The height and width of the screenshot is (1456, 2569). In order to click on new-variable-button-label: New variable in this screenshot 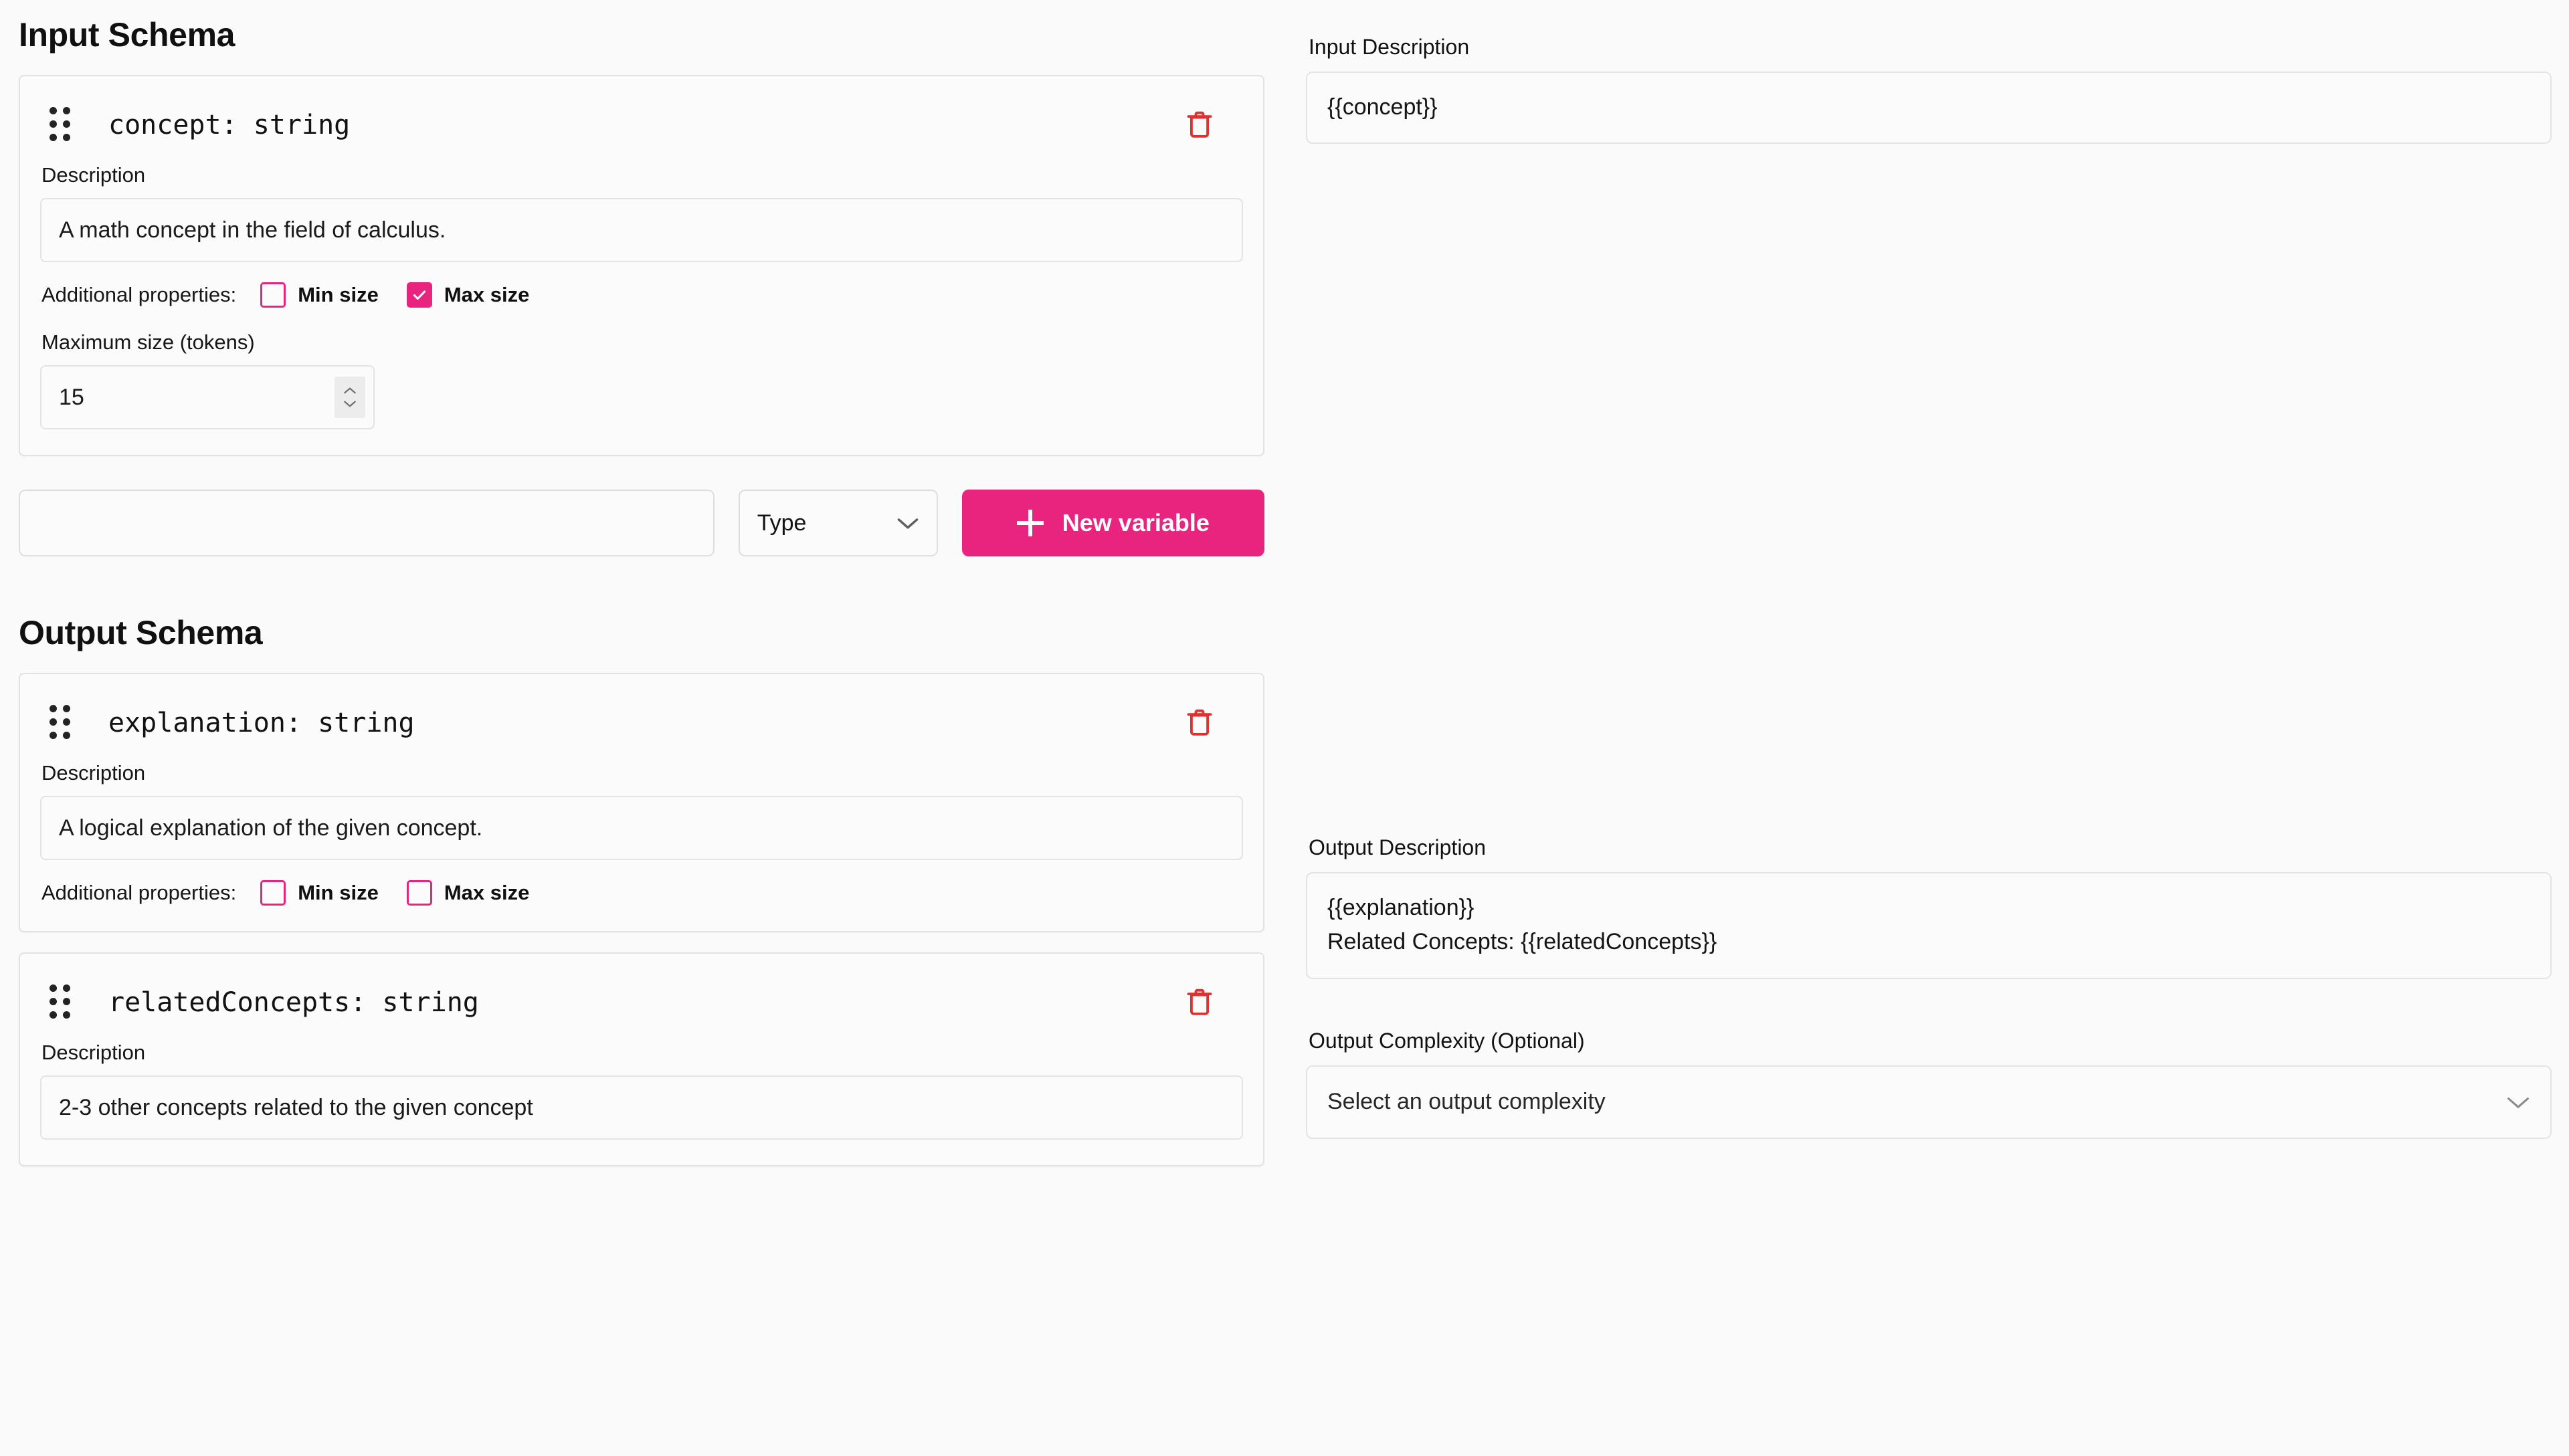, I will do `click(1136, 522)`.